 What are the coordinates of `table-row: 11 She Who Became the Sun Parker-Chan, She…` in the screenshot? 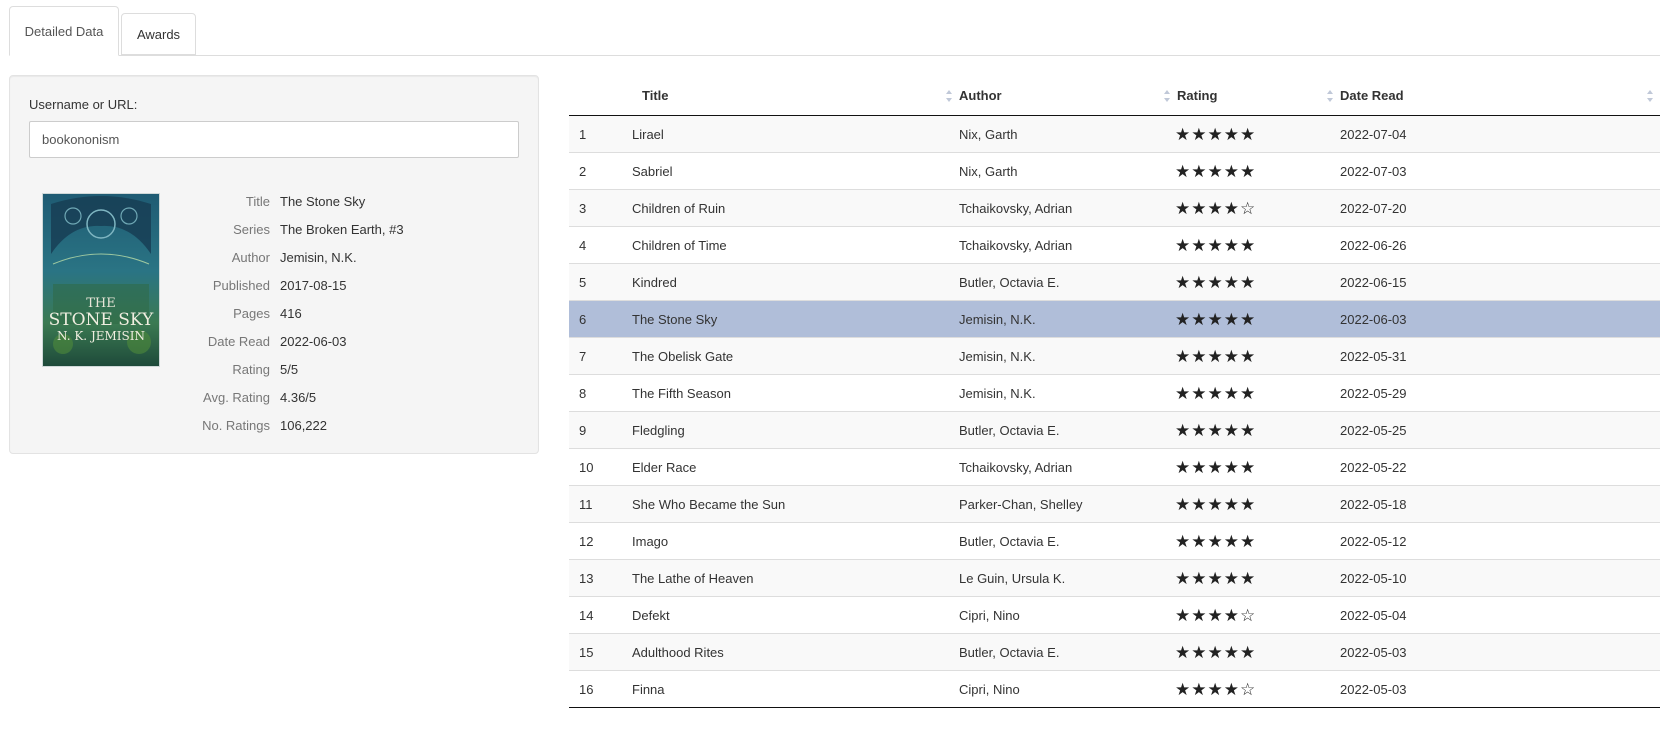 It's located at (1114, 504).